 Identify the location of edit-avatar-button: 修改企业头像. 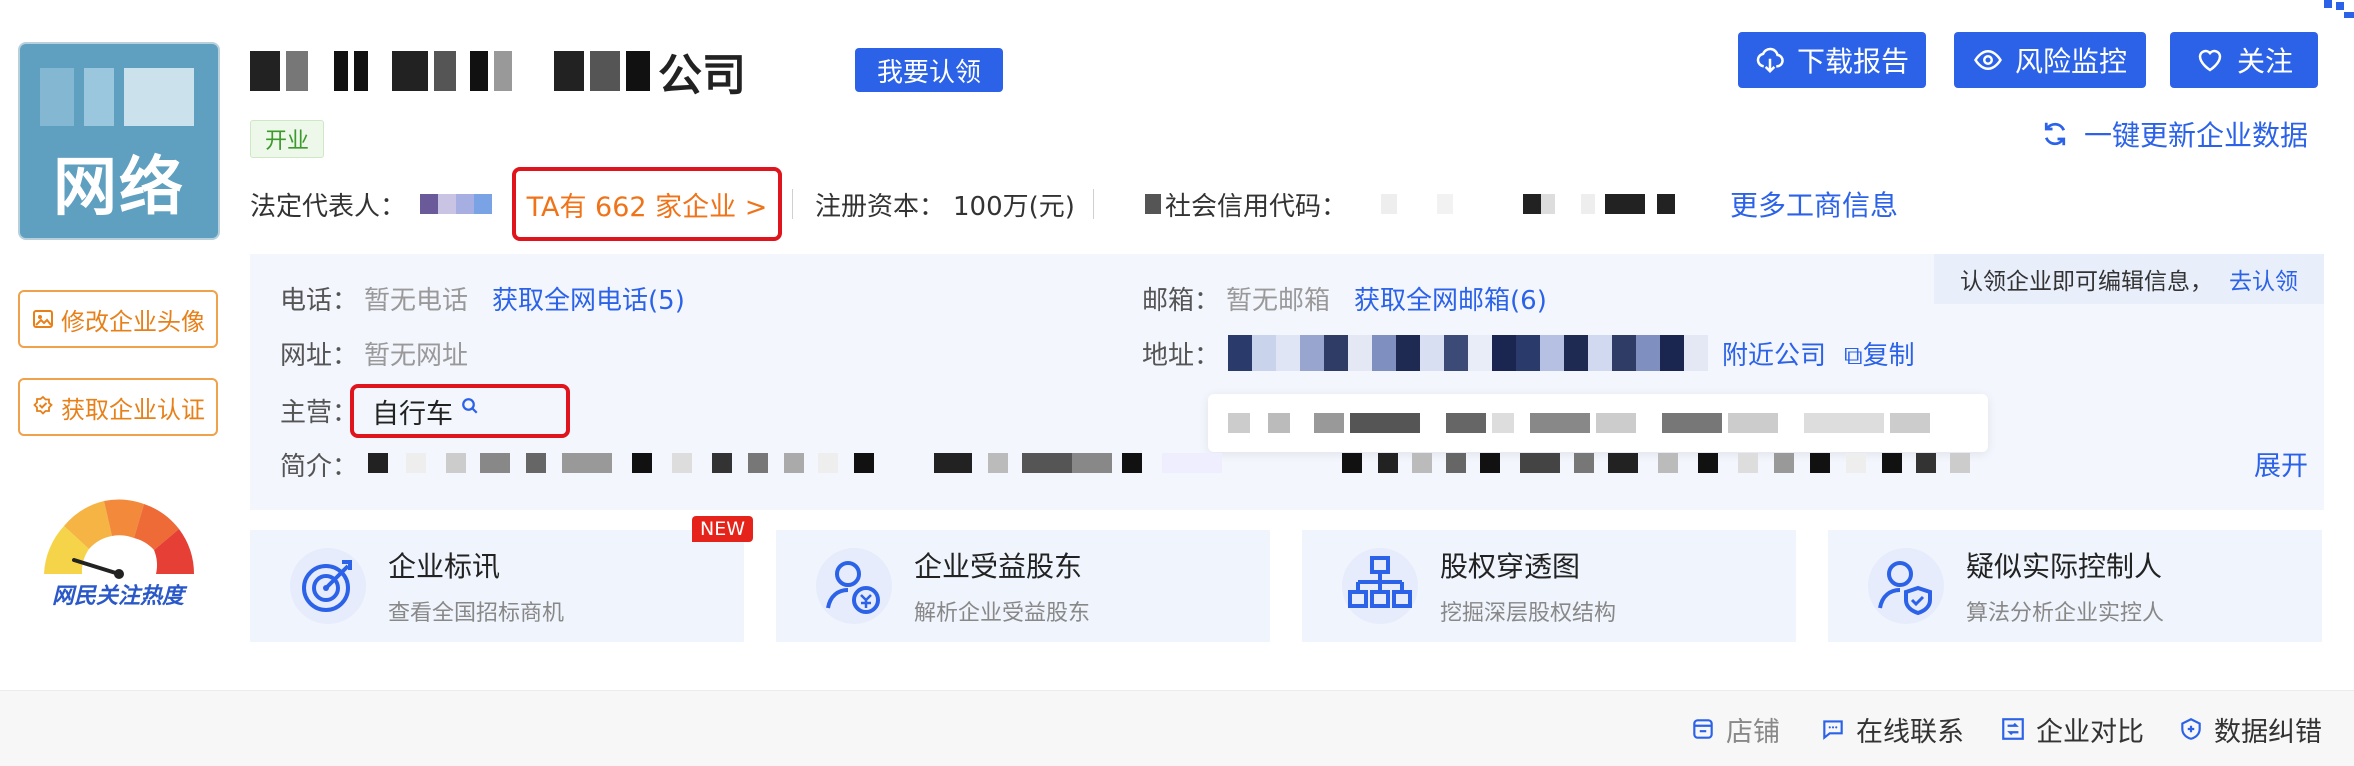
(118, 319).